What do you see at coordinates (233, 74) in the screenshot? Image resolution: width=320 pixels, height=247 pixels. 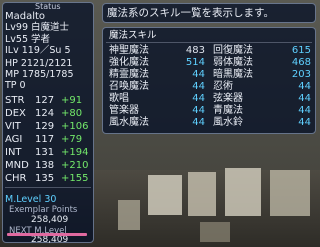 I see `skill-name: 暗黒魔法` at bounding box center [233, 74].